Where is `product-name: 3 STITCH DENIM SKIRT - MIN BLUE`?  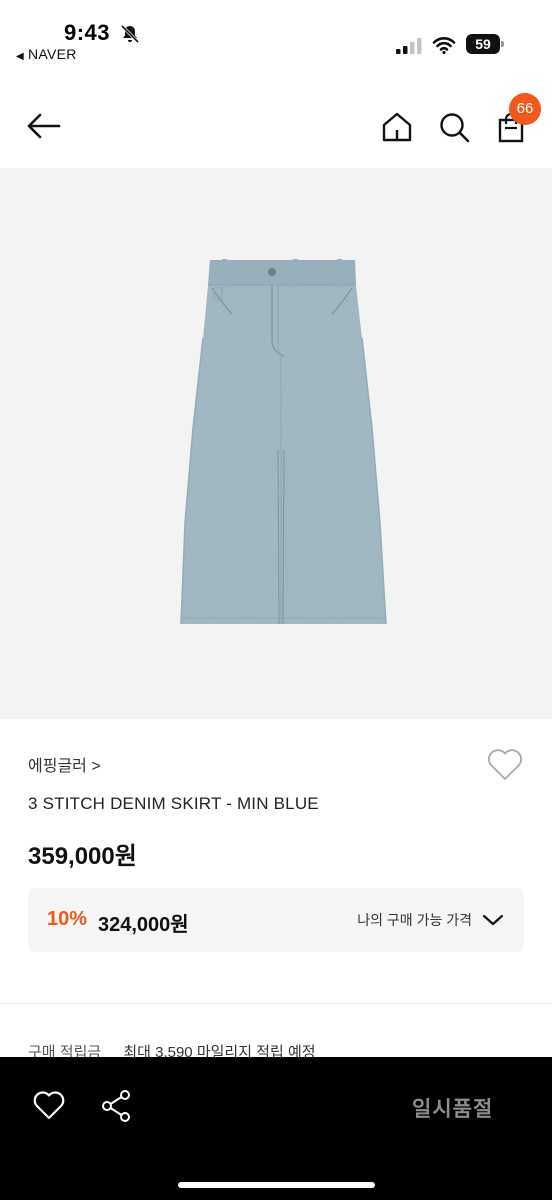 product-name: 3 STITCH DENIM SKIRT - MIN BLUE is located at coordinates (173, 803).